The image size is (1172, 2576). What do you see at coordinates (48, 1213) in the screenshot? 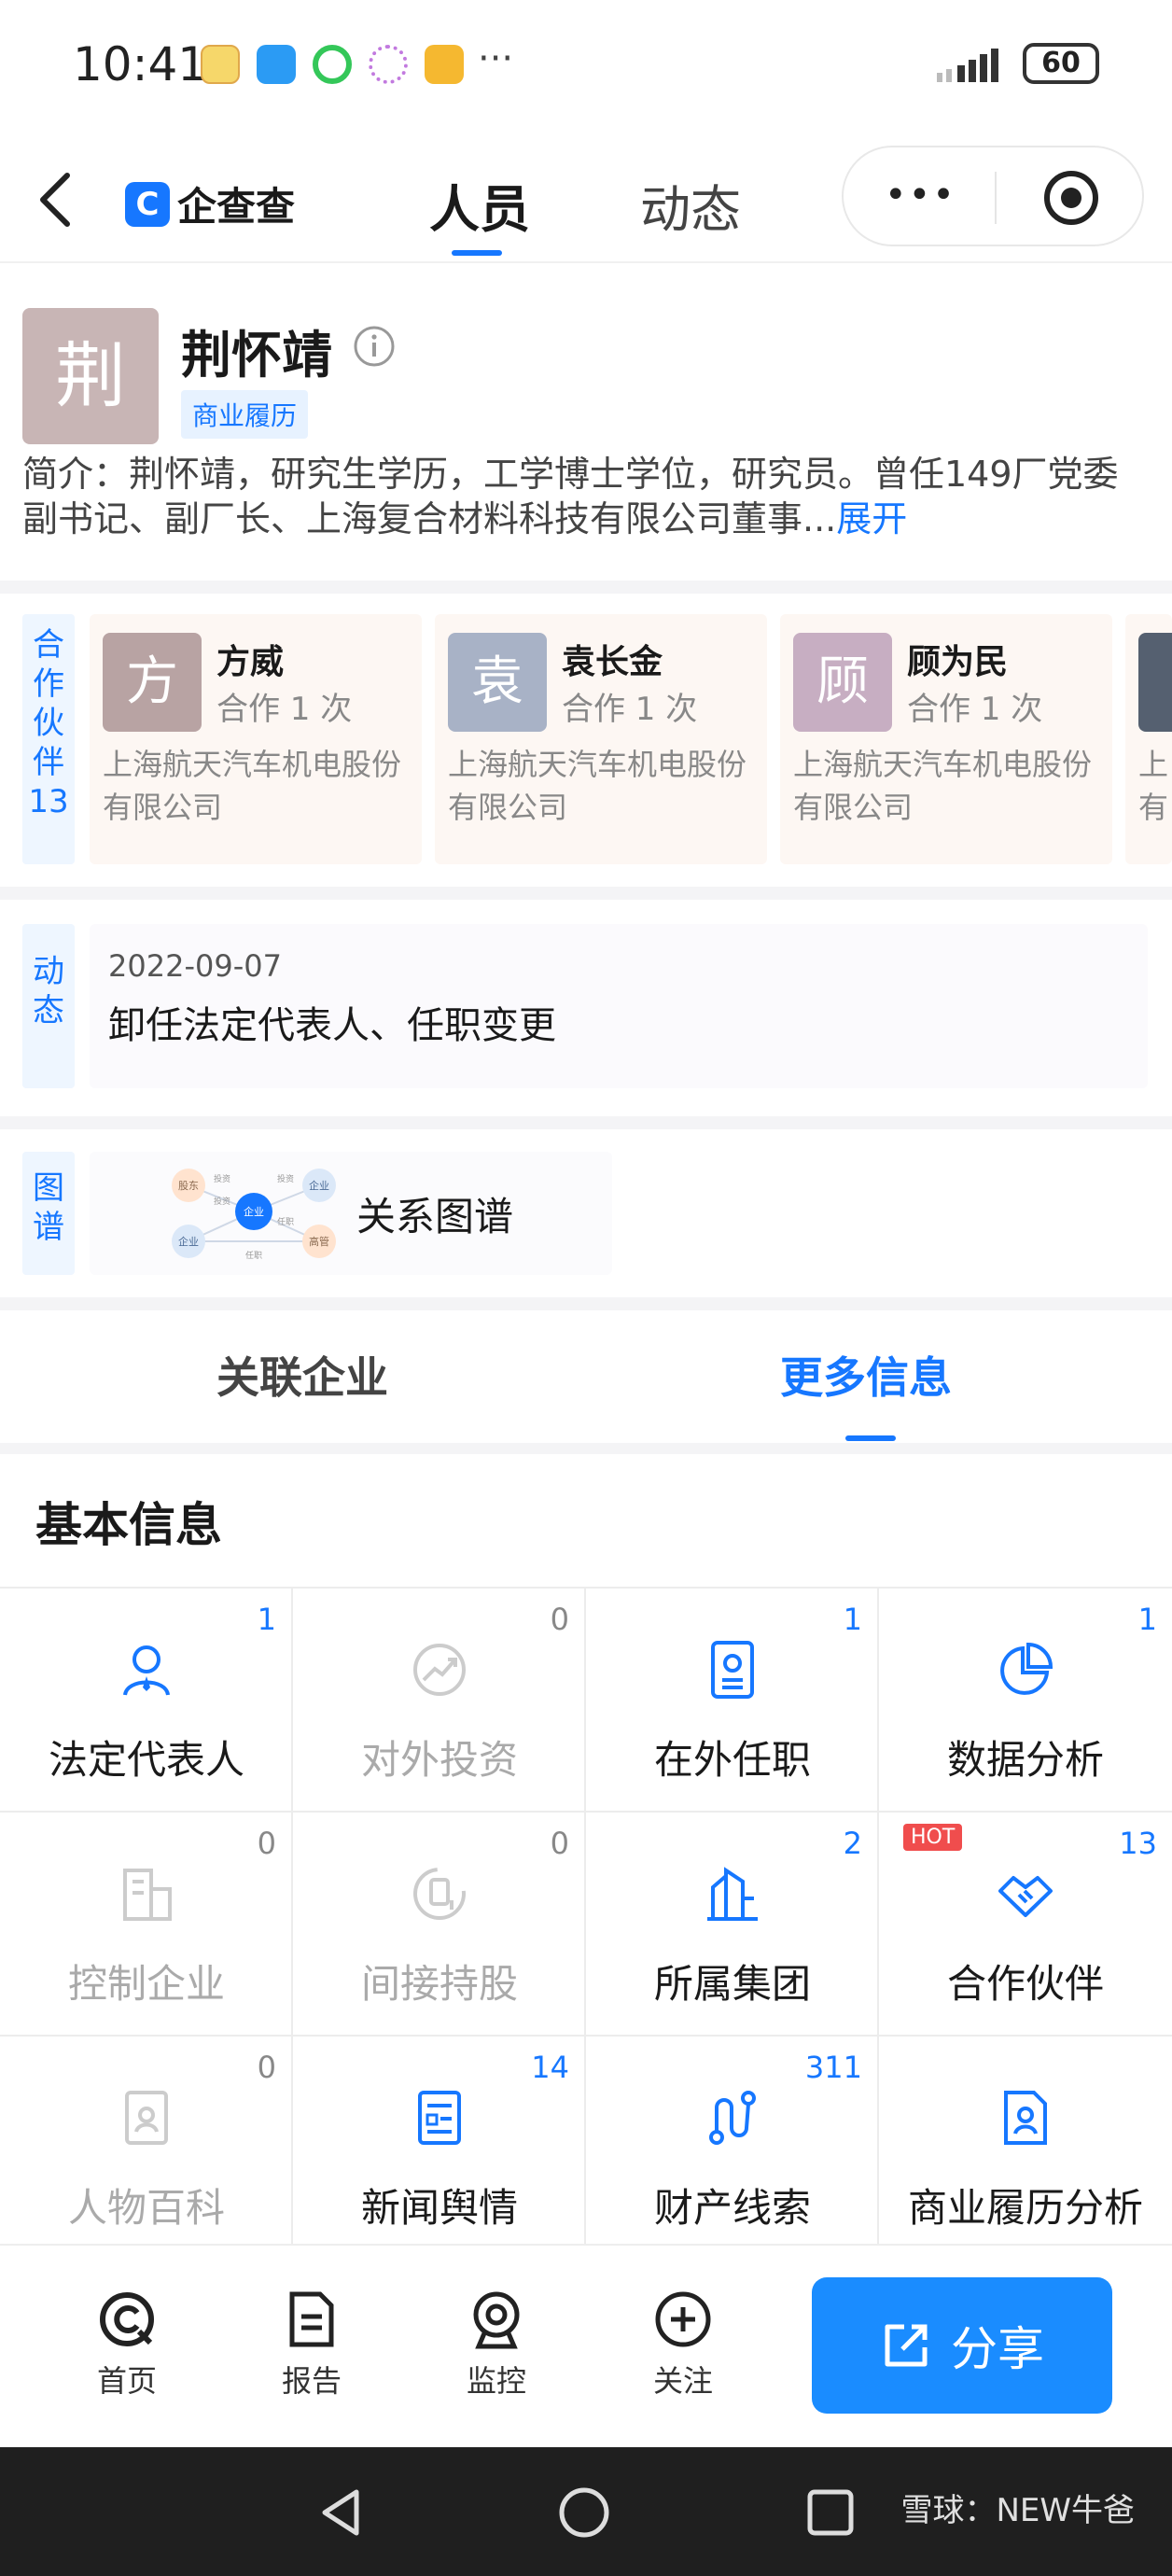
I see `graph-side-label: 图 谱` at bounding box center [48, 1213].